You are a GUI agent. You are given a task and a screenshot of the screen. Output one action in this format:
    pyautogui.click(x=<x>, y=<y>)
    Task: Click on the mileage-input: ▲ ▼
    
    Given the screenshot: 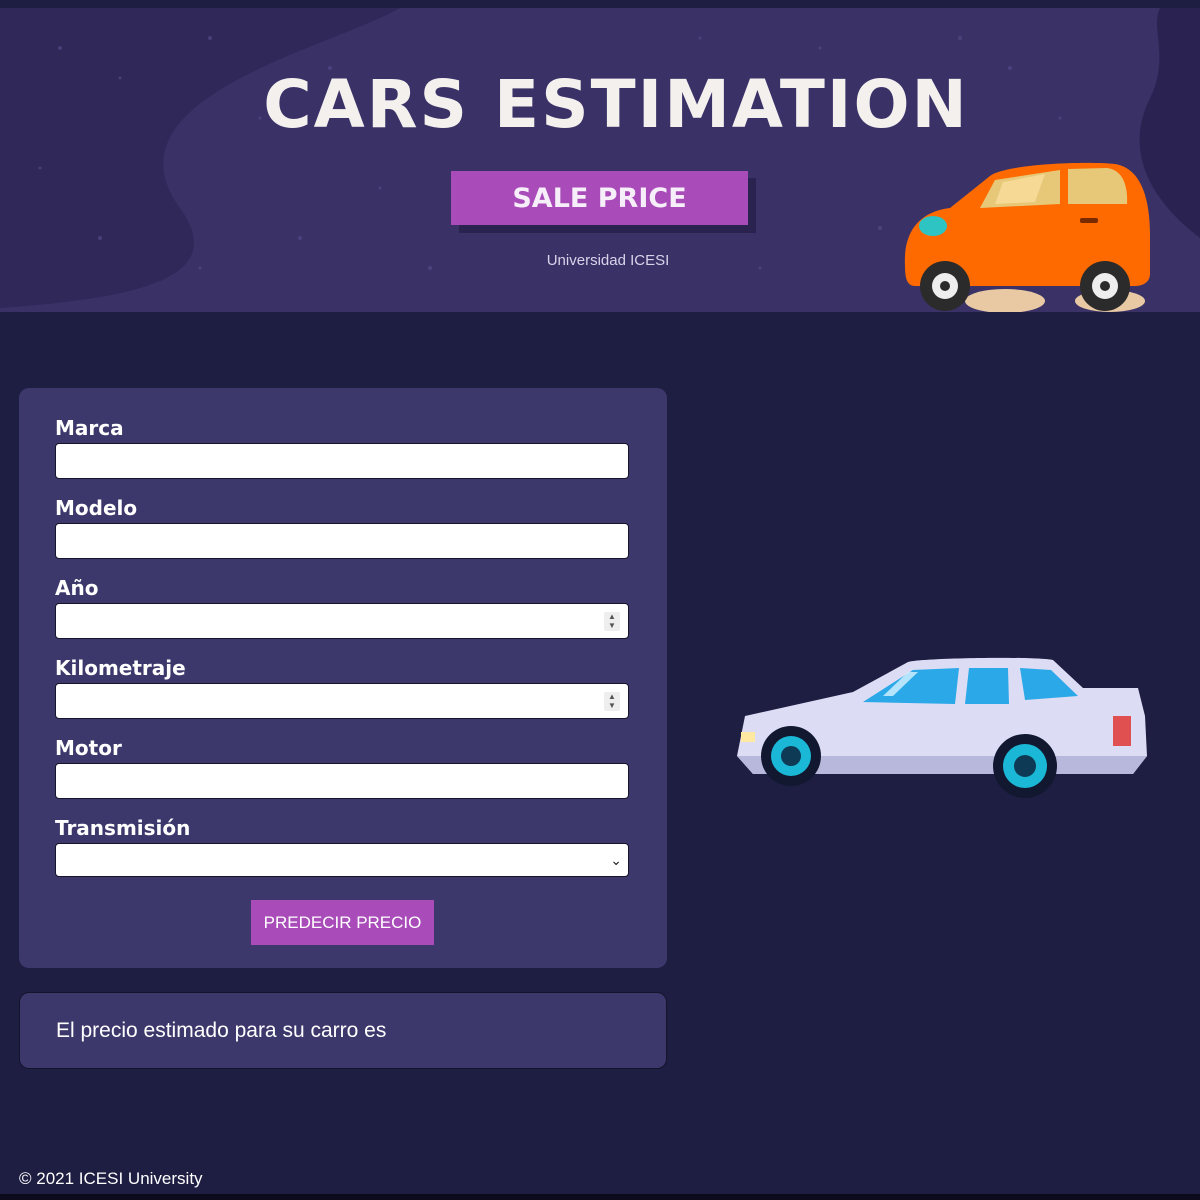 What is the action you would take?
    pyautogui.click(x=342, y=701)
    